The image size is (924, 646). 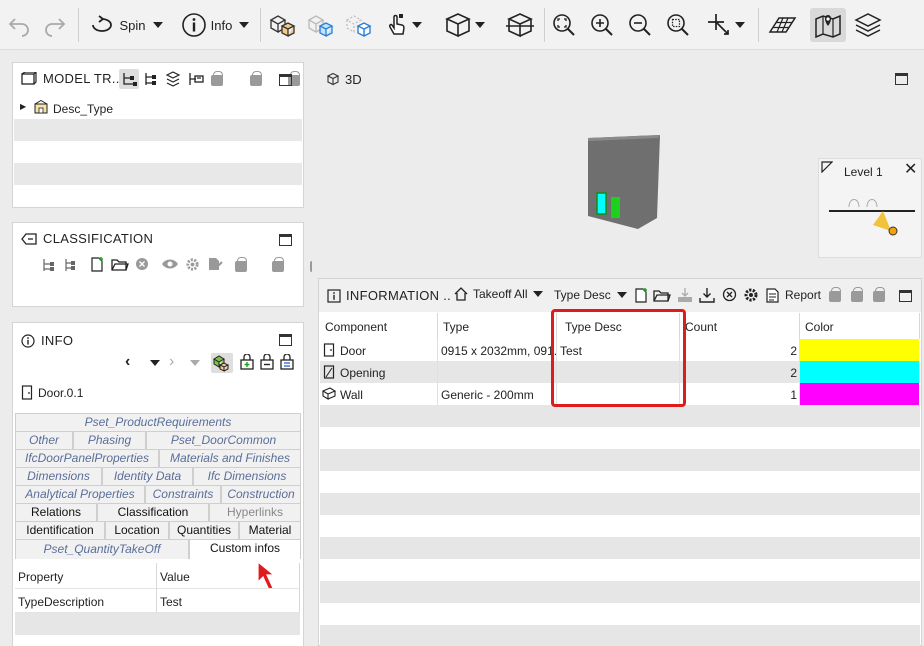 I want to click on tab-identification: Identification, so click(x=60, y=530).